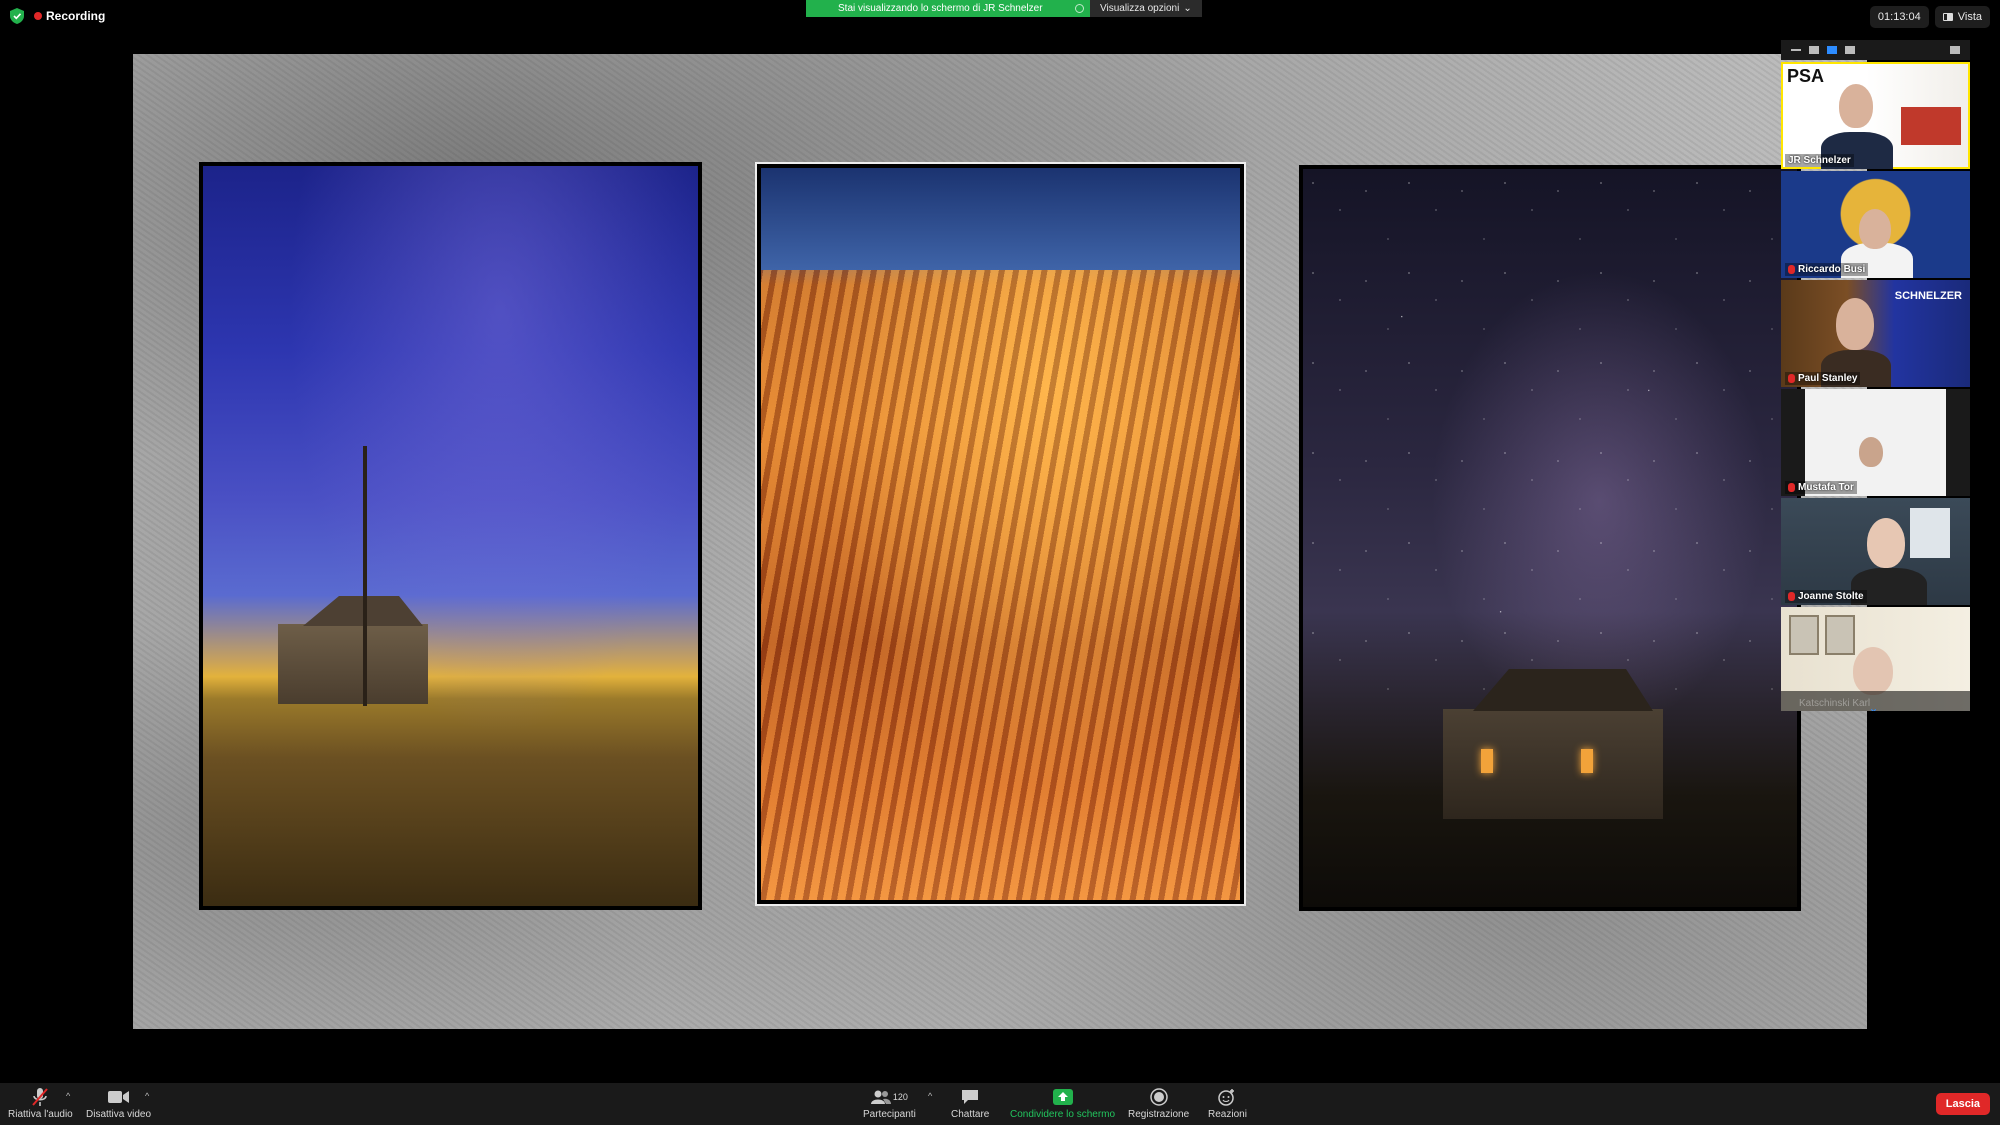  Describe the element at coordinates (40, 1097) in the screenshot. I see `mic-off-icon` at that location.